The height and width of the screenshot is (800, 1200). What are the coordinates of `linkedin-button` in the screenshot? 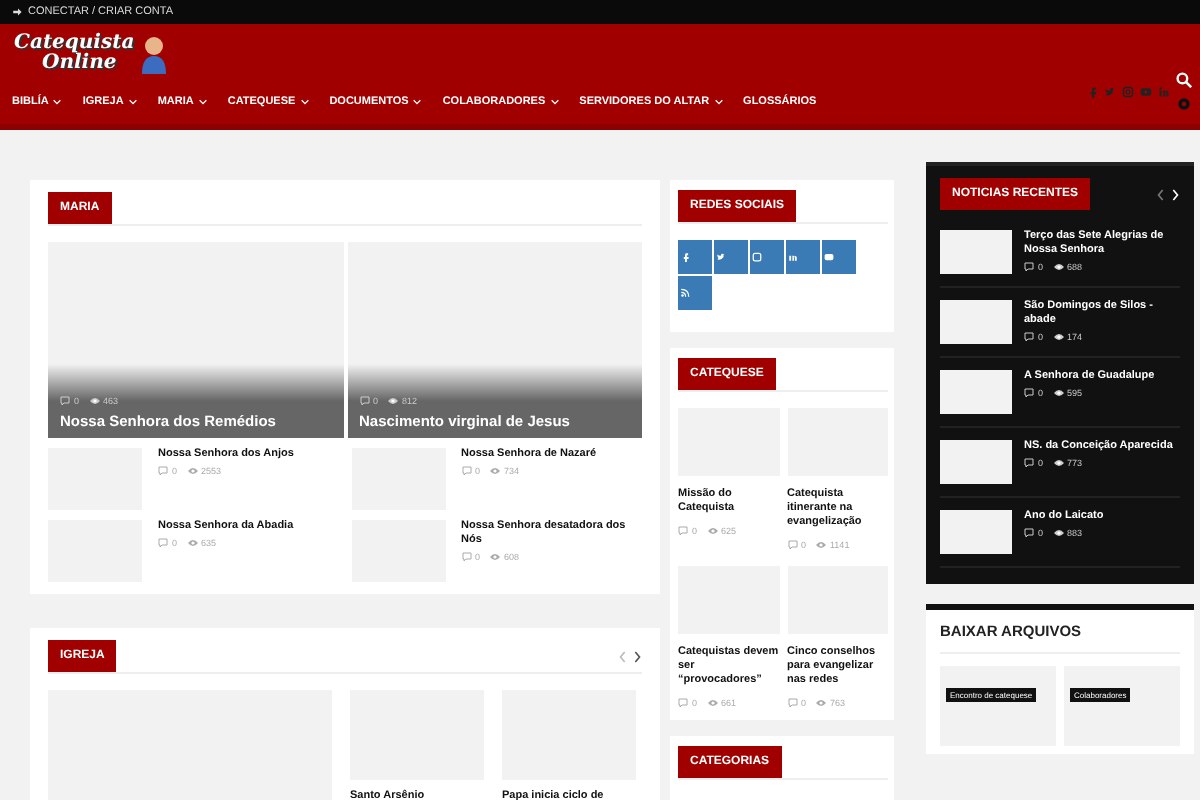 It's located at (803, 257).